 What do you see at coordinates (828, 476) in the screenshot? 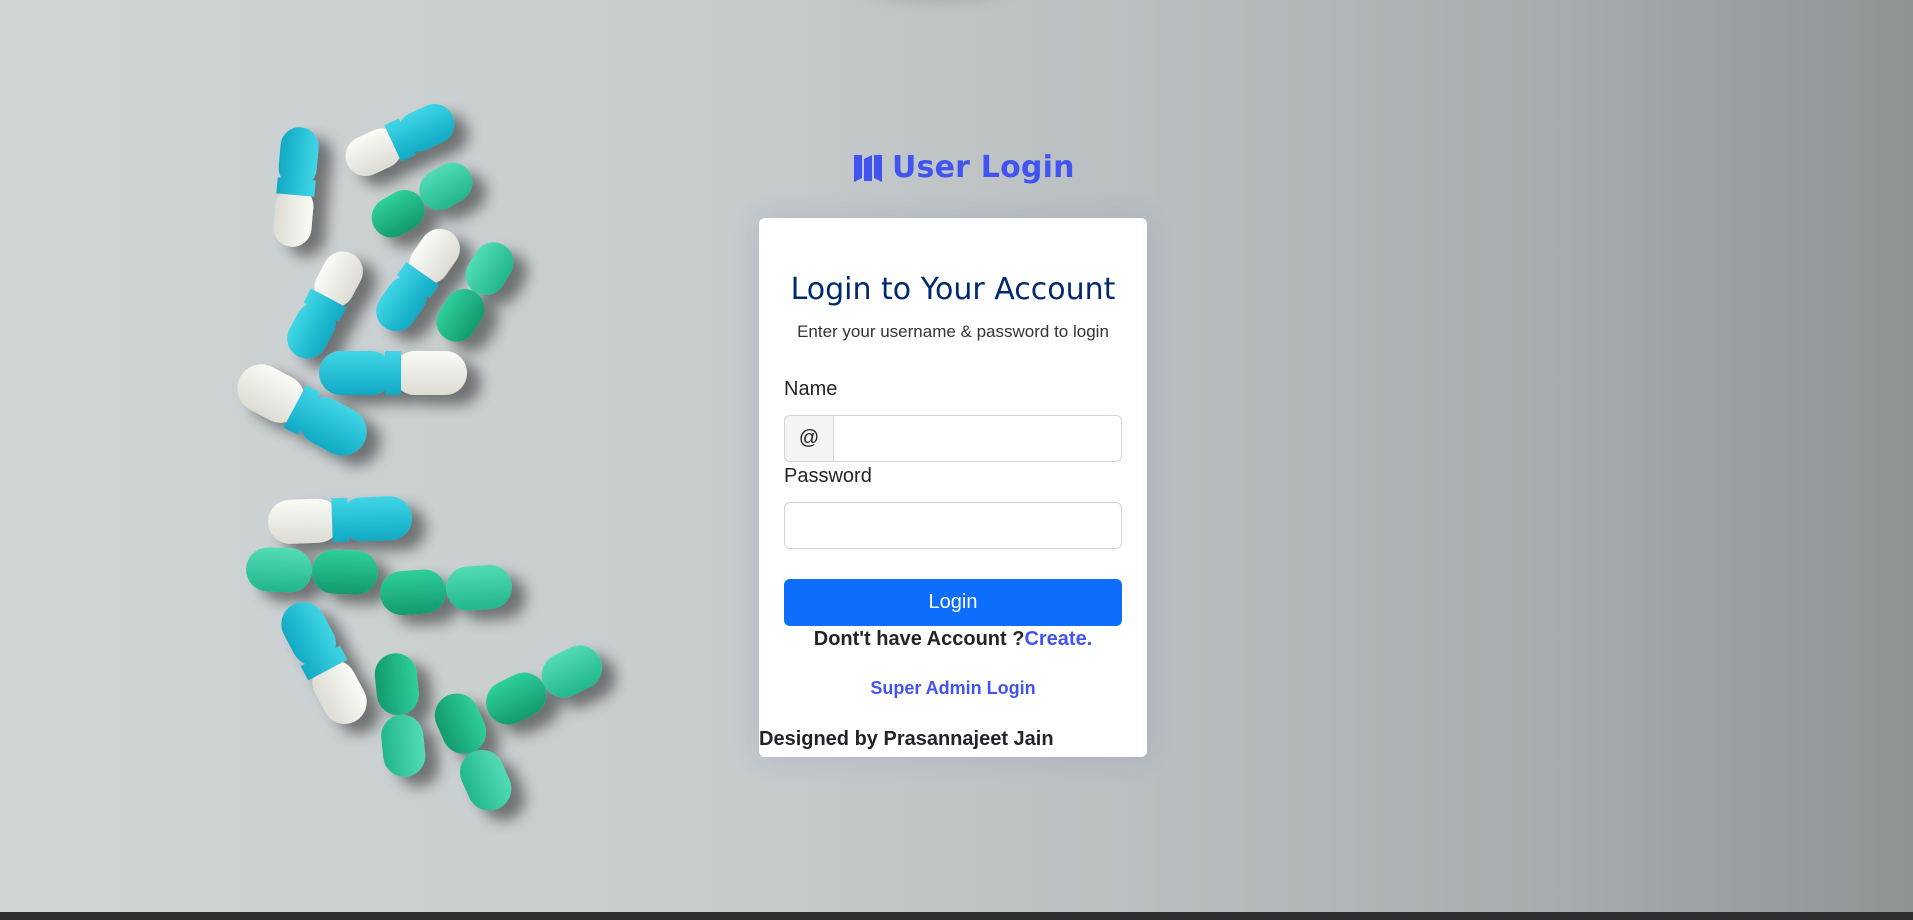
I see `password-label: Password` at bounding box center [828, 476].